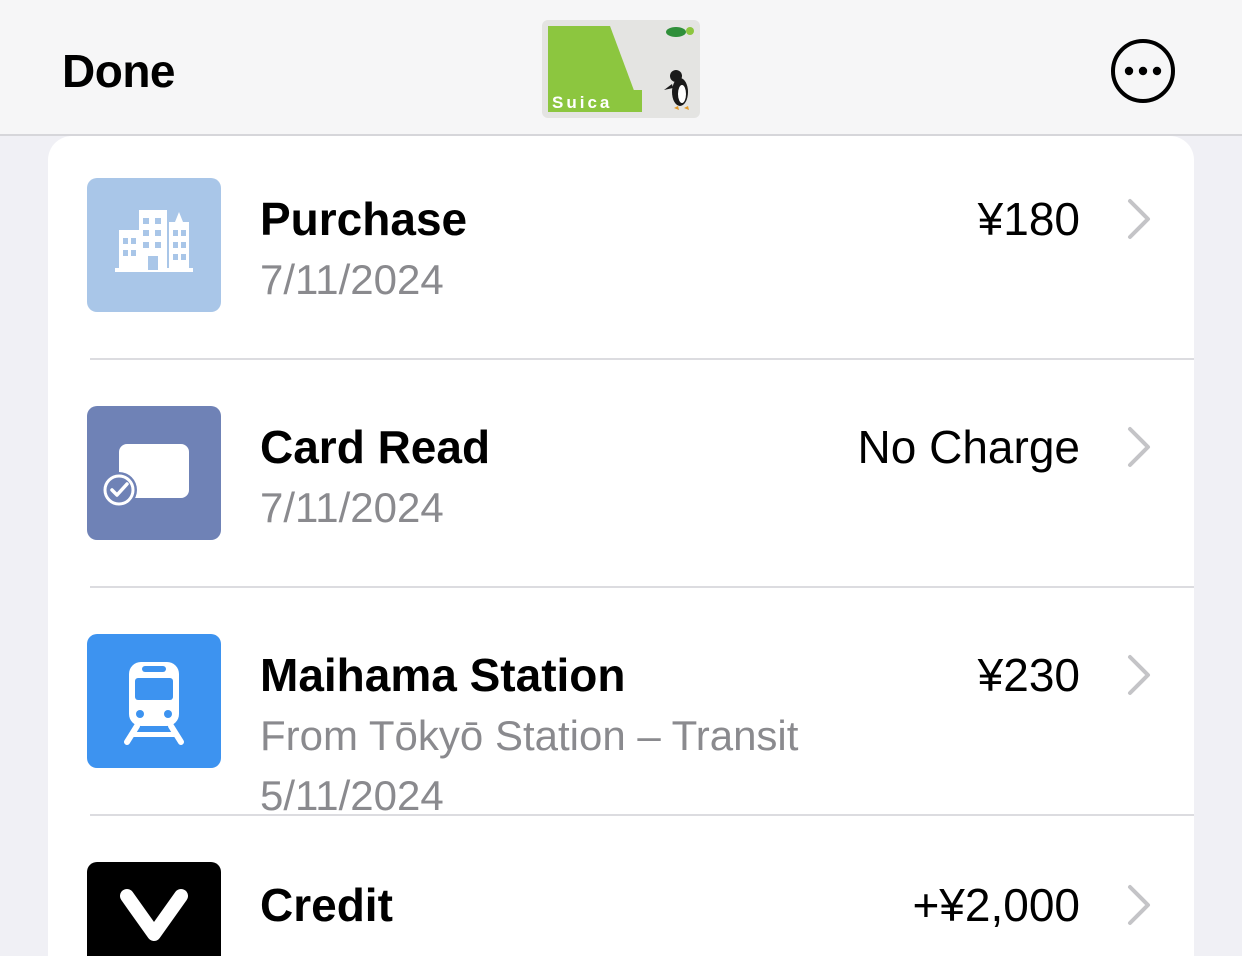 This screenshot has width=1242, height=956. Describe the element at coordinates (529, 735) in the screenshot. I see `transaction-route: From Tōkyō Station – Transit` at that location.